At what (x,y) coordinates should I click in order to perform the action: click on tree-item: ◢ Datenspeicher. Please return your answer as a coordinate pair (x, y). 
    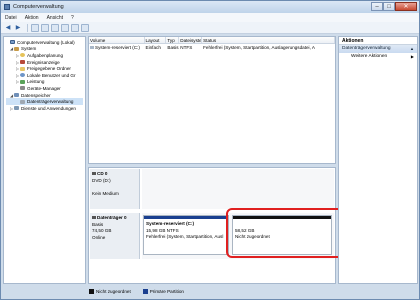
    Looking at the image, I should click on (44, 95).